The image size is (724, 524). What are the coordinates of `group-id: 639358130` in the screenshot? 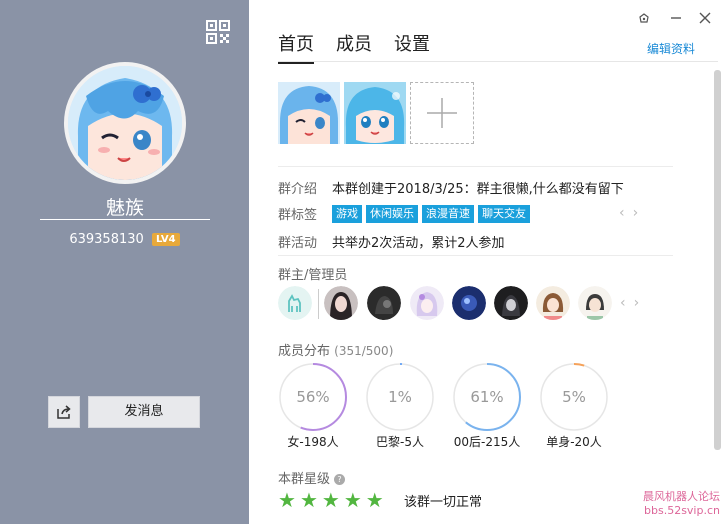 It's located at (106, 239).